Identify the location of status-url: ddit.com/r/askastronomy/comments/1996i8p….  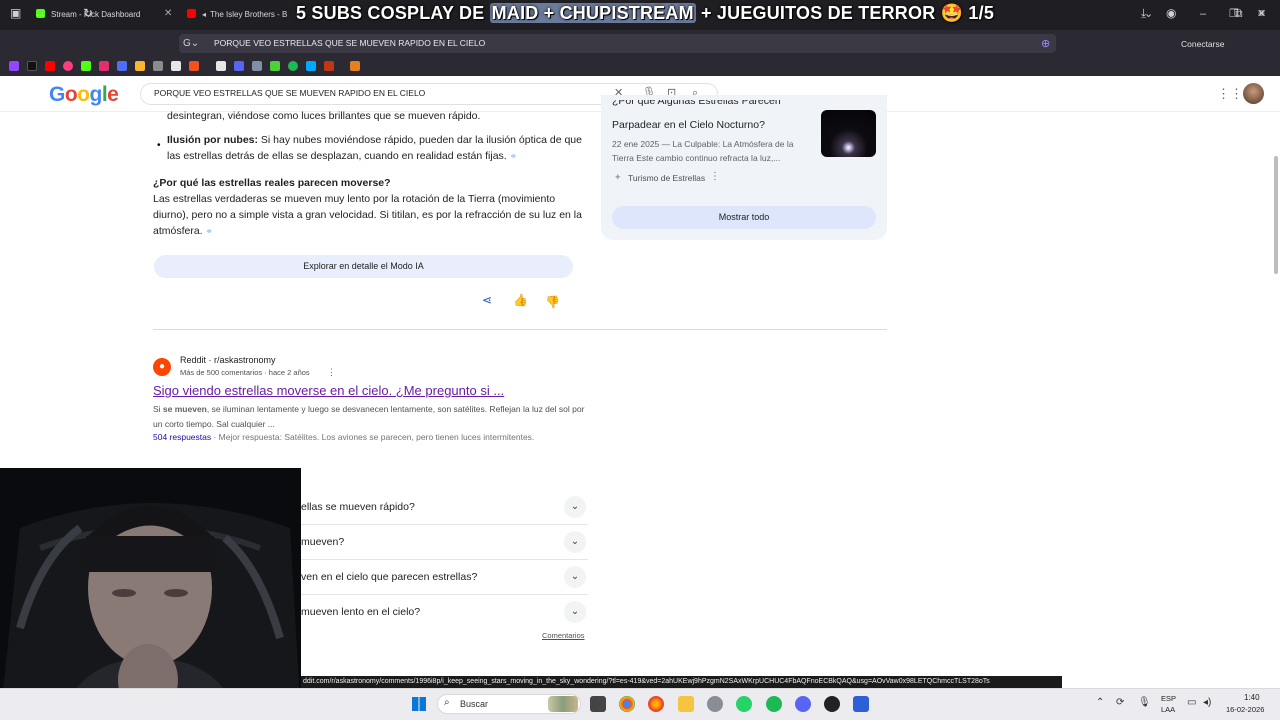
(681, 682).